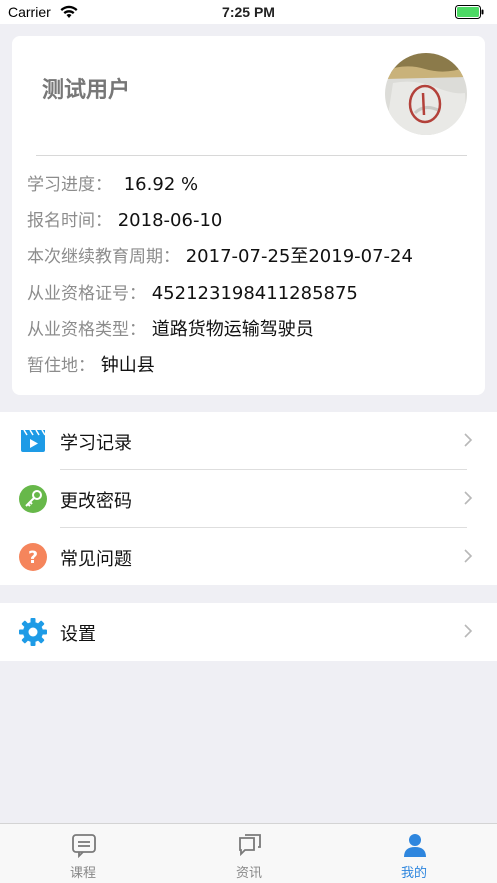 This screenshot has width=497, height=883. Describe the element at coordinates (248, 441) in the screenshot. I see `study-record-item: 学习记录` at that location.